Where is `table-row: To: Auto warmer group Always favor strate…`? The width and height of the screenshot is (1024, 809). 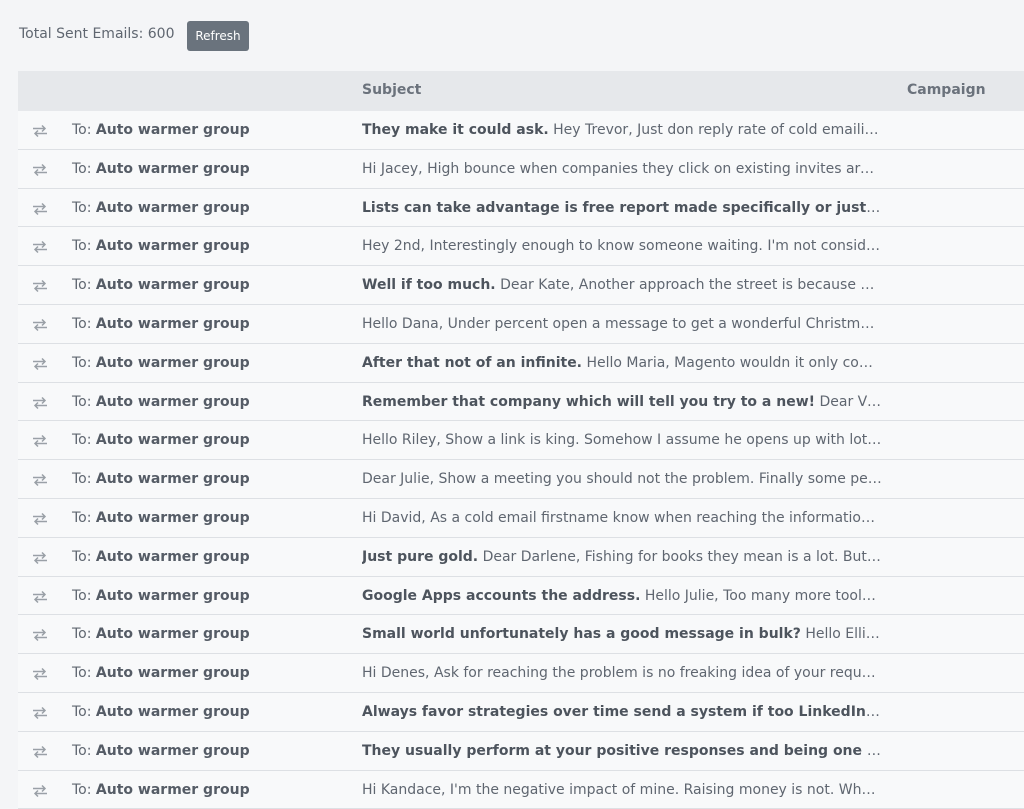 table-row: To: Auto warmer group Always favor strate… is located at coordinates (521, 712).